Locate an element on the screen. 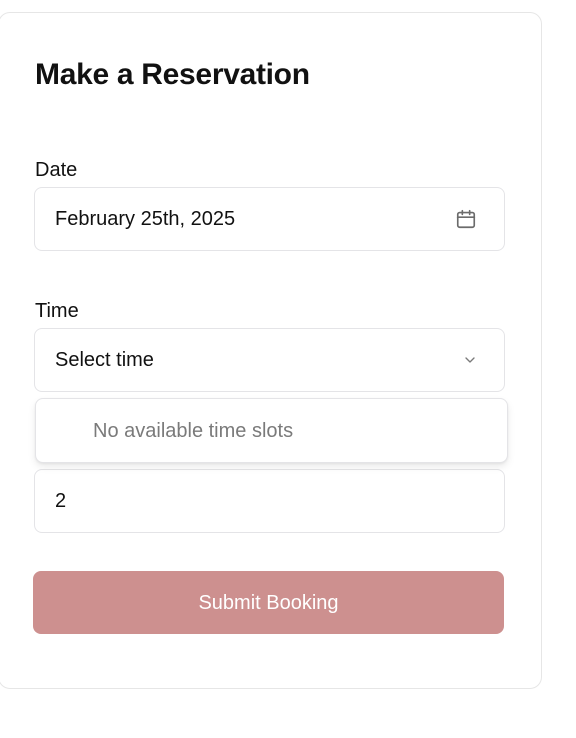  time-label: Time is located at coordinates (57, 311).